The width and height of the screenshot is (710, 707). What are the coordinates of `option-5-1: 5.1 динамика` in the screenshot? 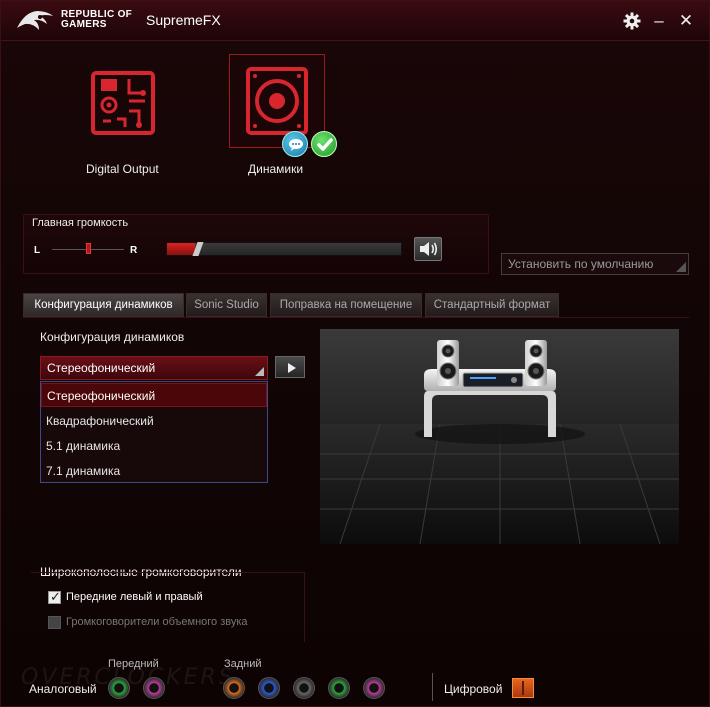 It's located at (154, 446).